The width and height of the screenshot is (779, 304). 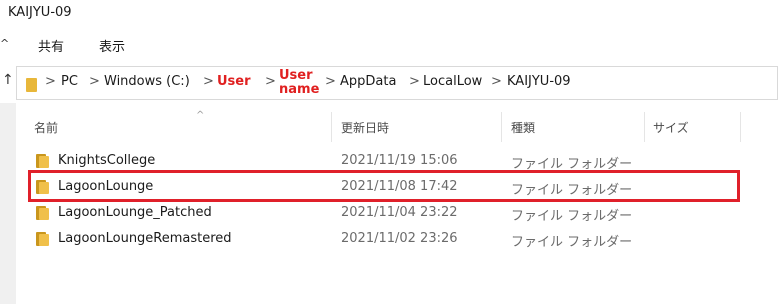 I want to click on file-name: KnightsCollege, so click(x=107, y=160).